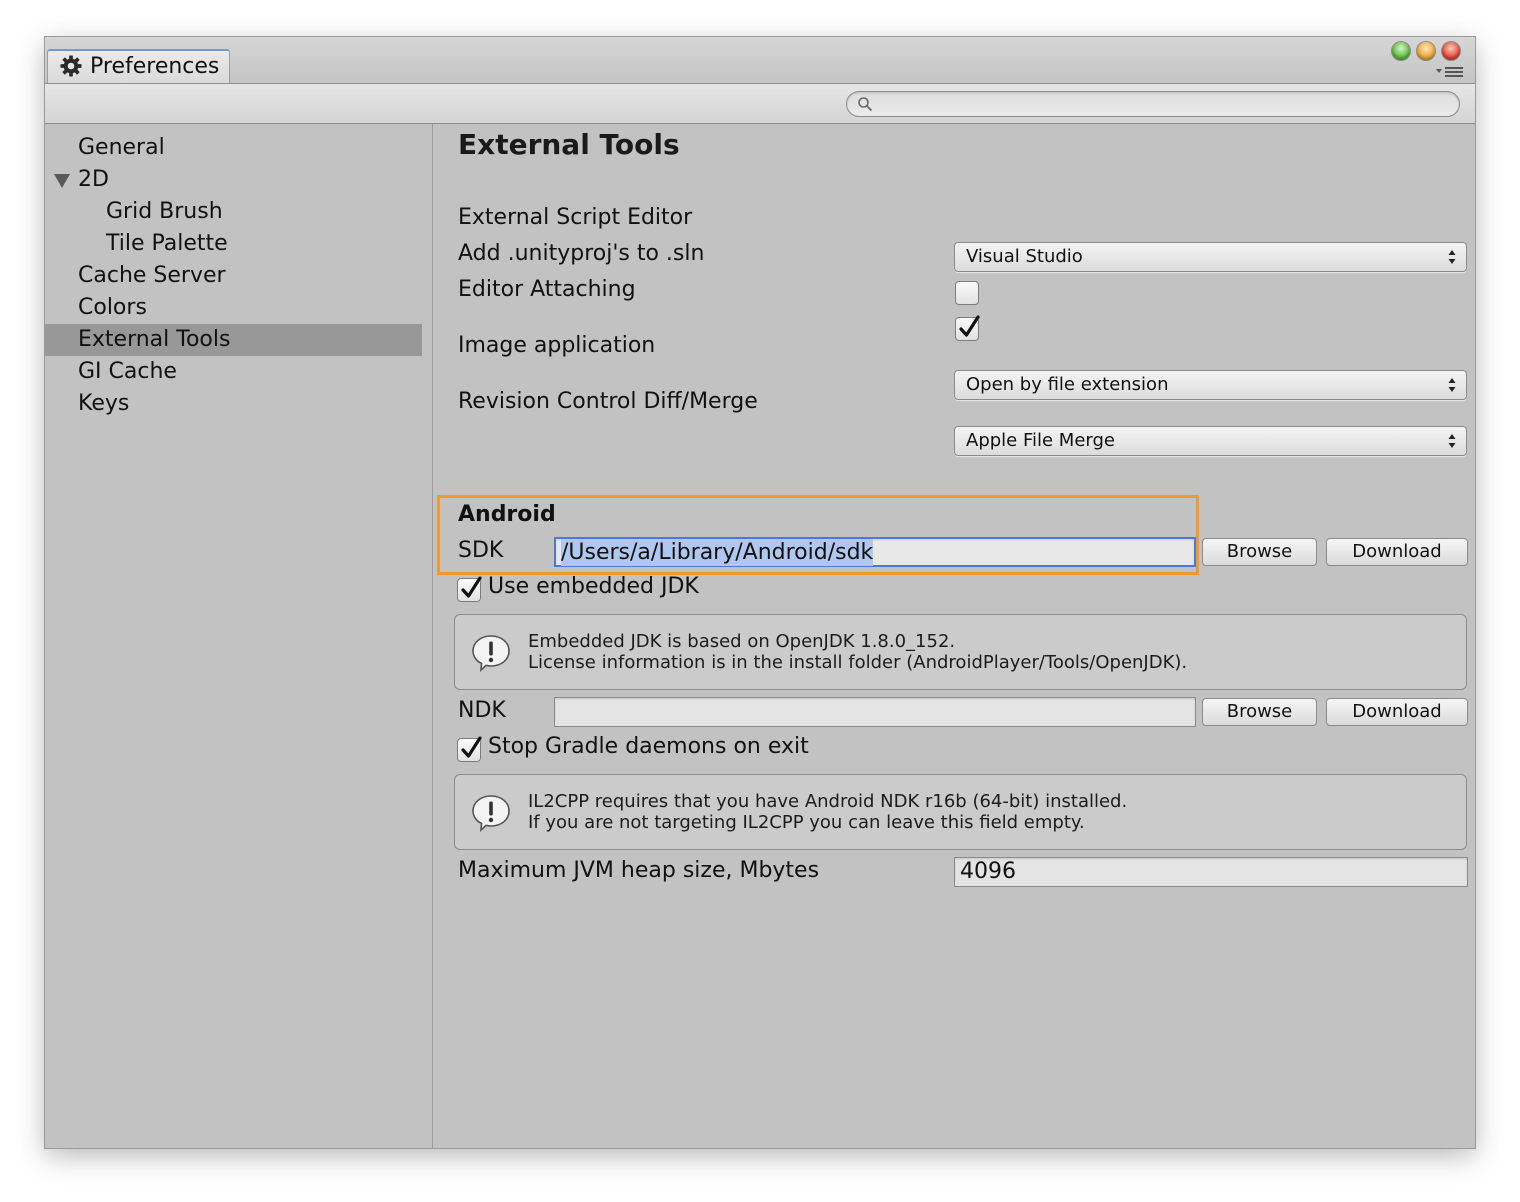 Image resolution: width=1520 pixels, height=1202 pixels. I want to click on revision-control-dropdown: Apple File Merge, so click(1210, 441).